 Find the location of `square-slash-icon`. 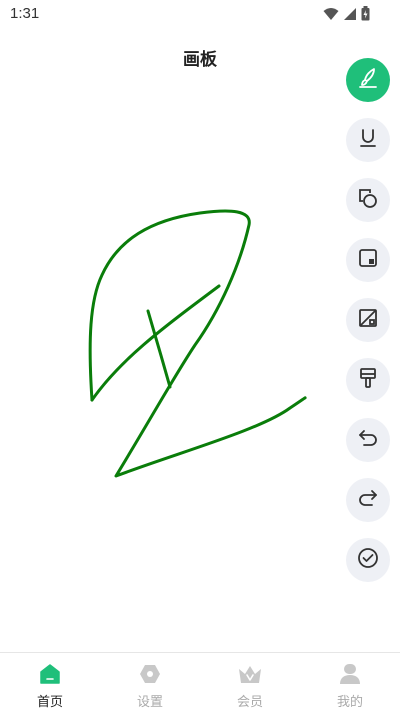

square-slash-icon is located at coordinates (368, 320).